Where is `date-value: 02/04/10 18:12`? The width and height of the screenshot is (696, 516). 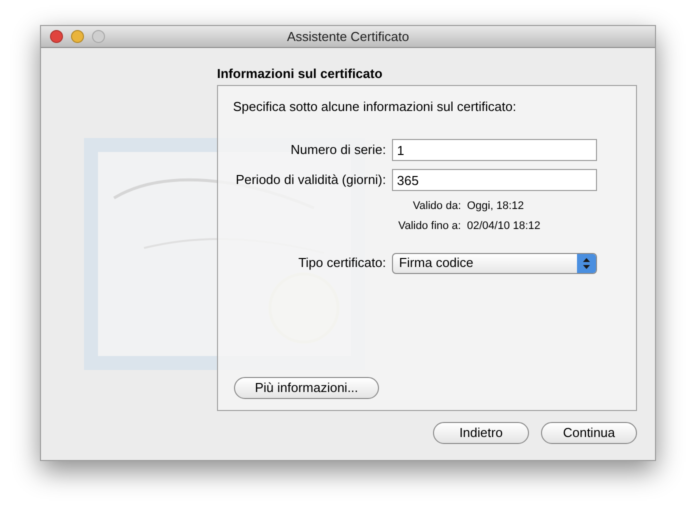 date-value: 02/04/10 18:12 is located at coordinates (503, 226).